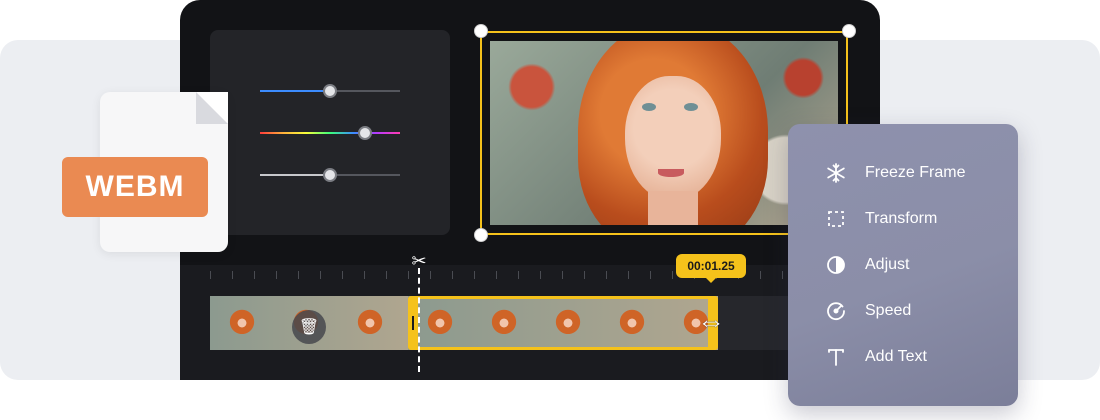 This screenshot has height=420, width=1100. I want to click on delete-clip-button: 🗑, so click(309, 327).